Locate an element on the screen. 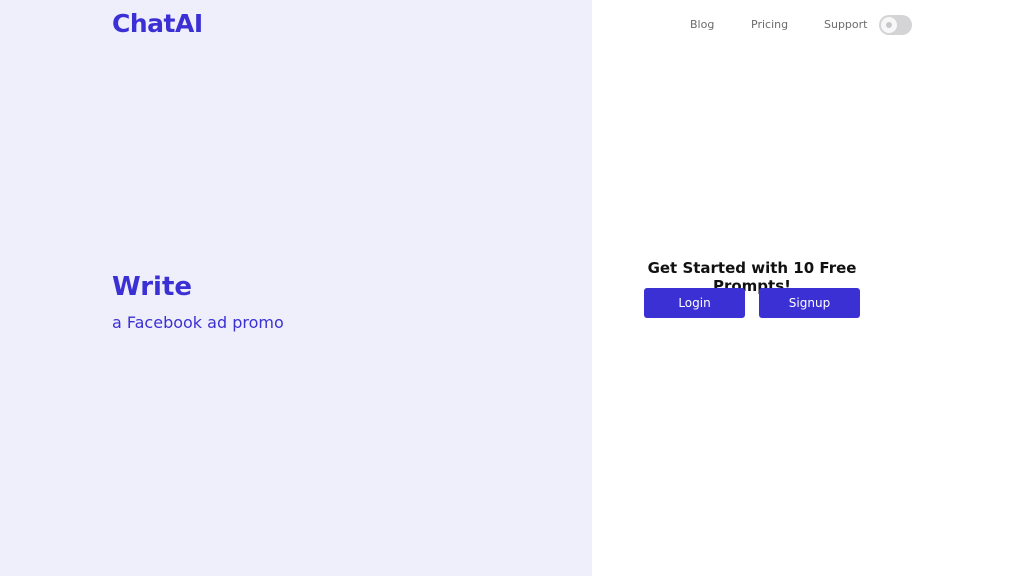  nav-link-pricing: Pricing is located at coordinates (769, 24).